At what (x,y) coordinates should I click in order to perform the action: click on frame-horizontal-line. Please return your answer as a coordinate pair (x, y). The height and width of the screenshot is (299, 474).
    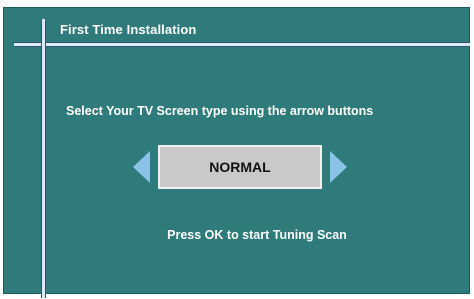
    Looking at the image, I should click on (242, 44).